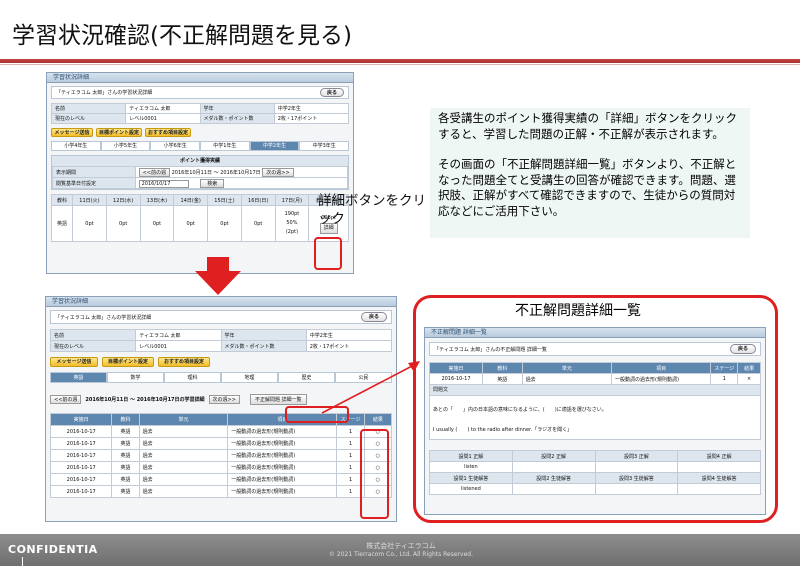 The height and width of the screenshot is (566, 800). I want to click on answer-cell: listen, so click(471, 467).